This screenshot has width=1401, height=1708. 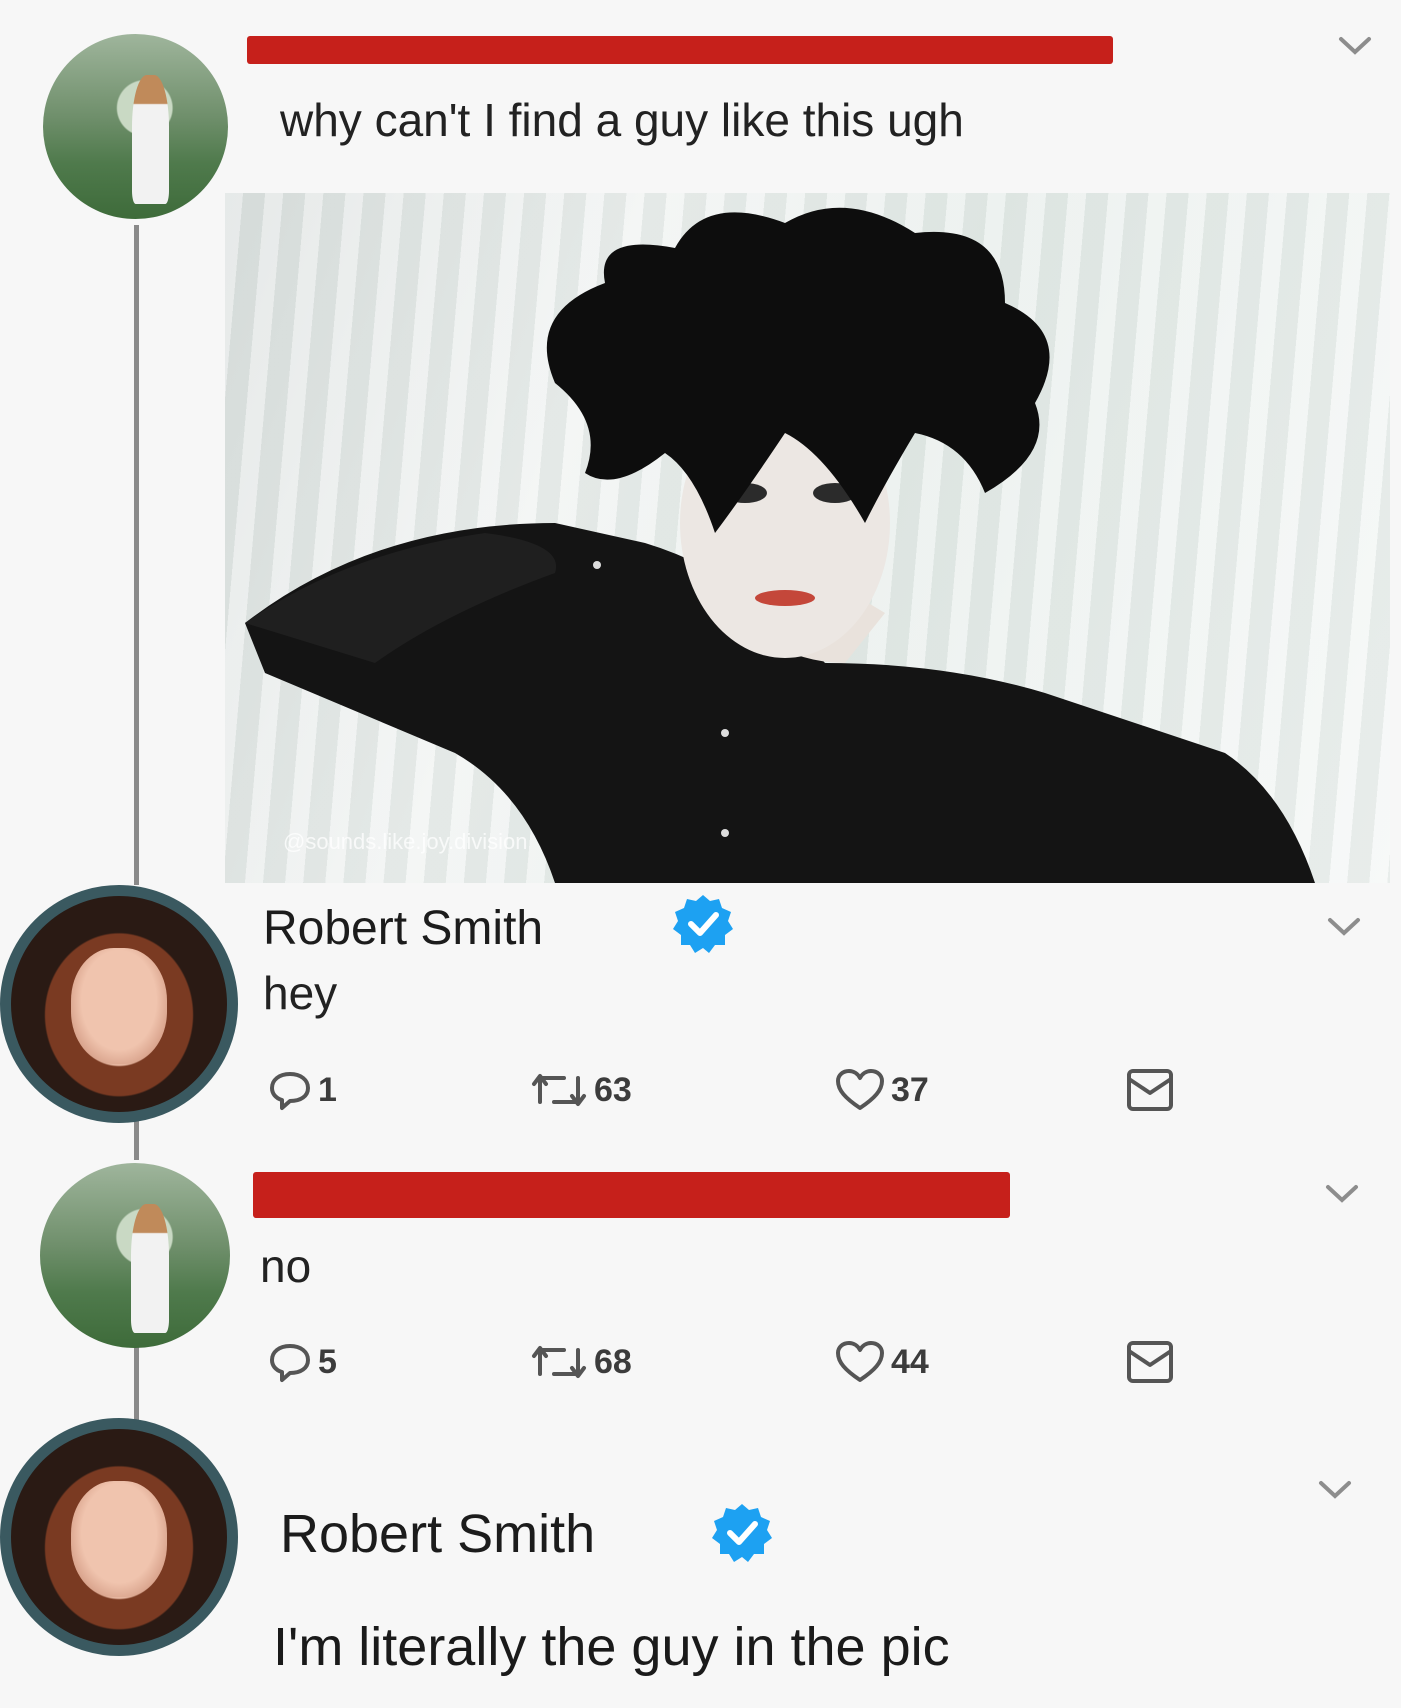 What do you see at coordinates (613, 1361) in the screenshot?
I see `retweet-count: 68` at bounding box center [613, 1361].